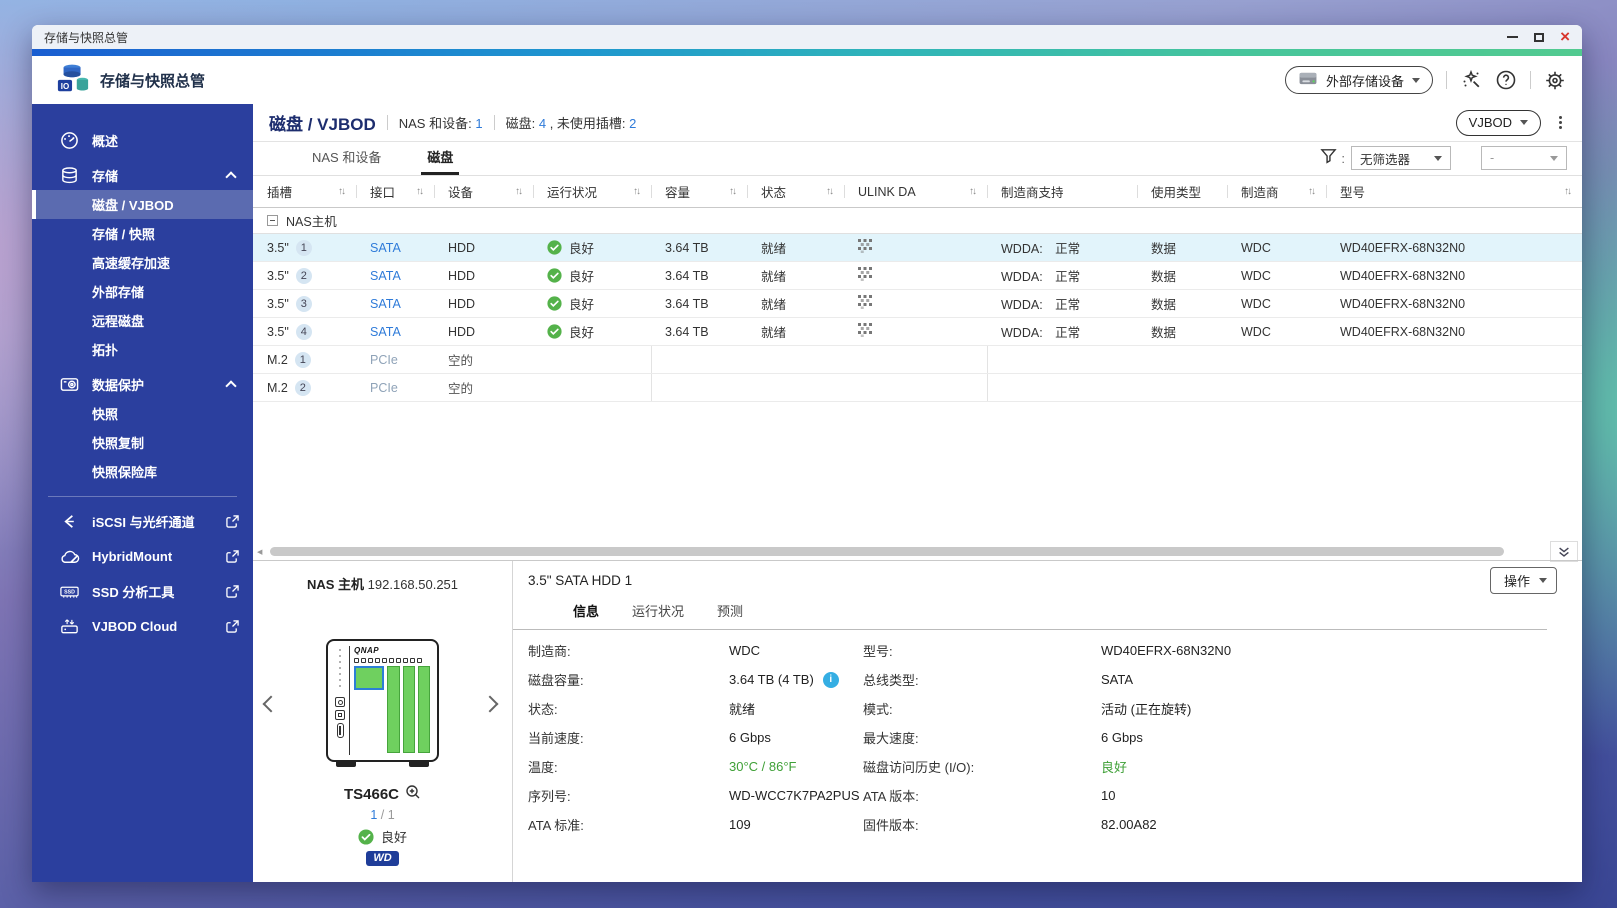  Describe the element at coordinates (142, 521) in the screenshot. I see `sidebar-item-iscsi-fc: iSCSI 与光纤通道` at that location.